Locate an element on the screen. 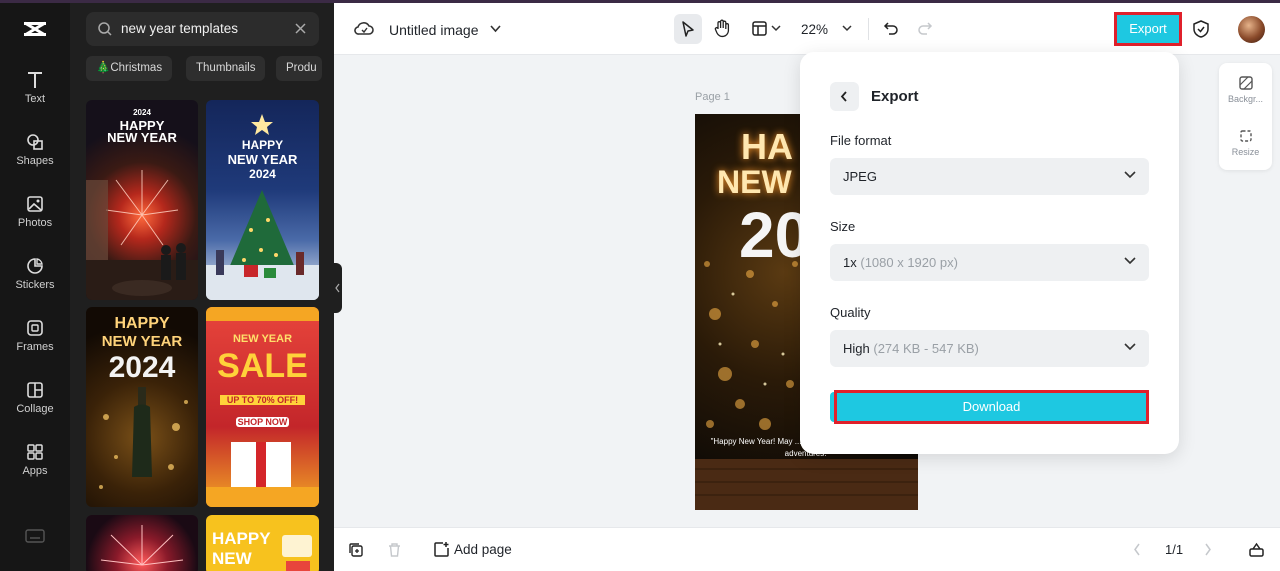 The image size is (1280, 571). quality-select: High (274 KB - 547 KB) is located at coordinates (989, 348).